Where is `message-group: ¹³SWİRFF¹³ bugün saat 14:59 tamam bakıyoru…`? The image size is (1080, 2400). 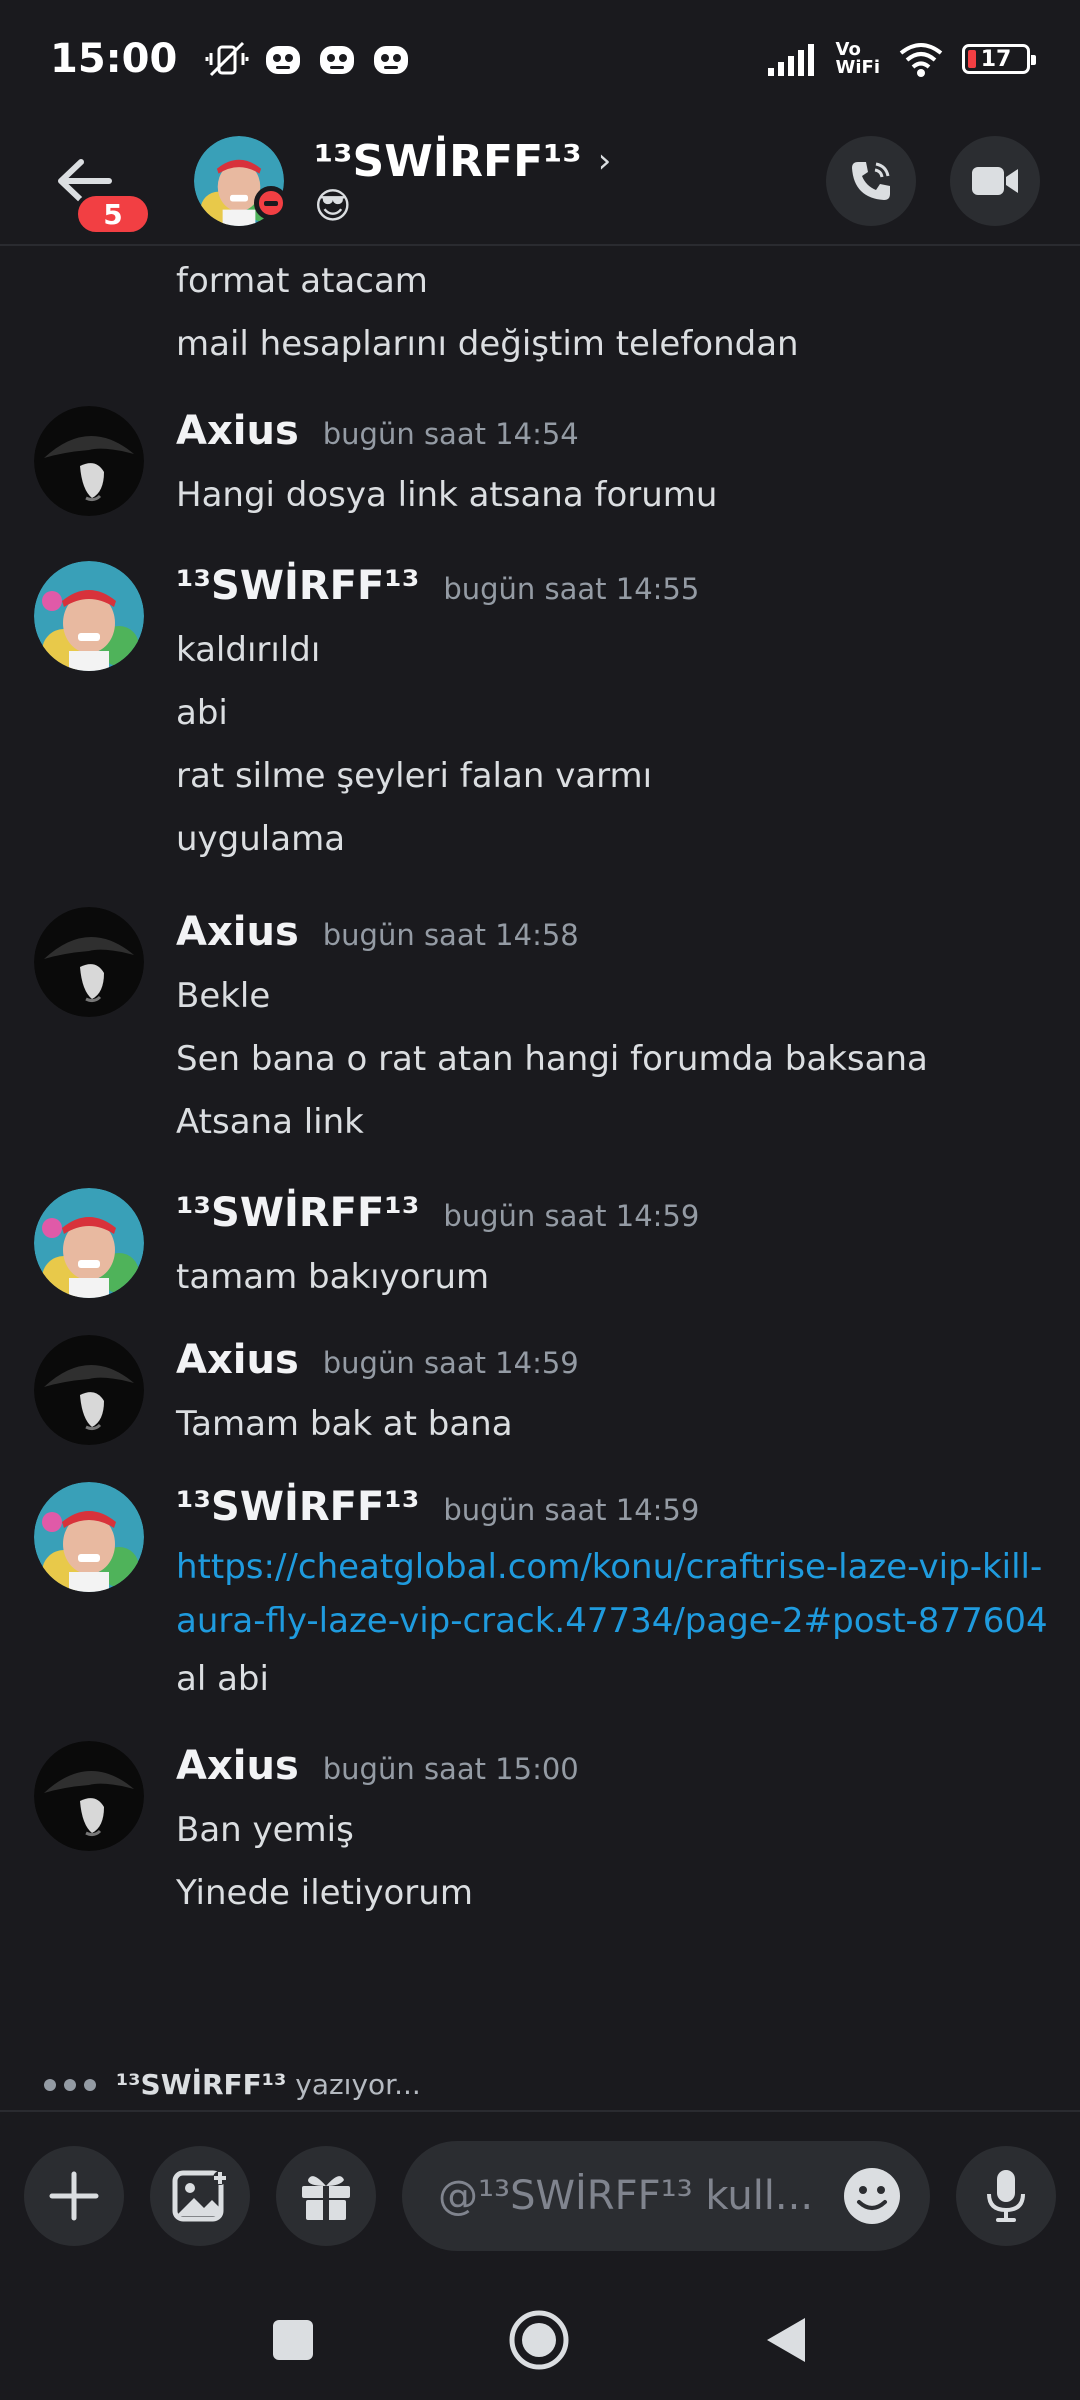
message-group: ¹³SWİRFF¹³ bugün saat 14:59 tamam bakıyoru… is located at coordinates (540, 1248).